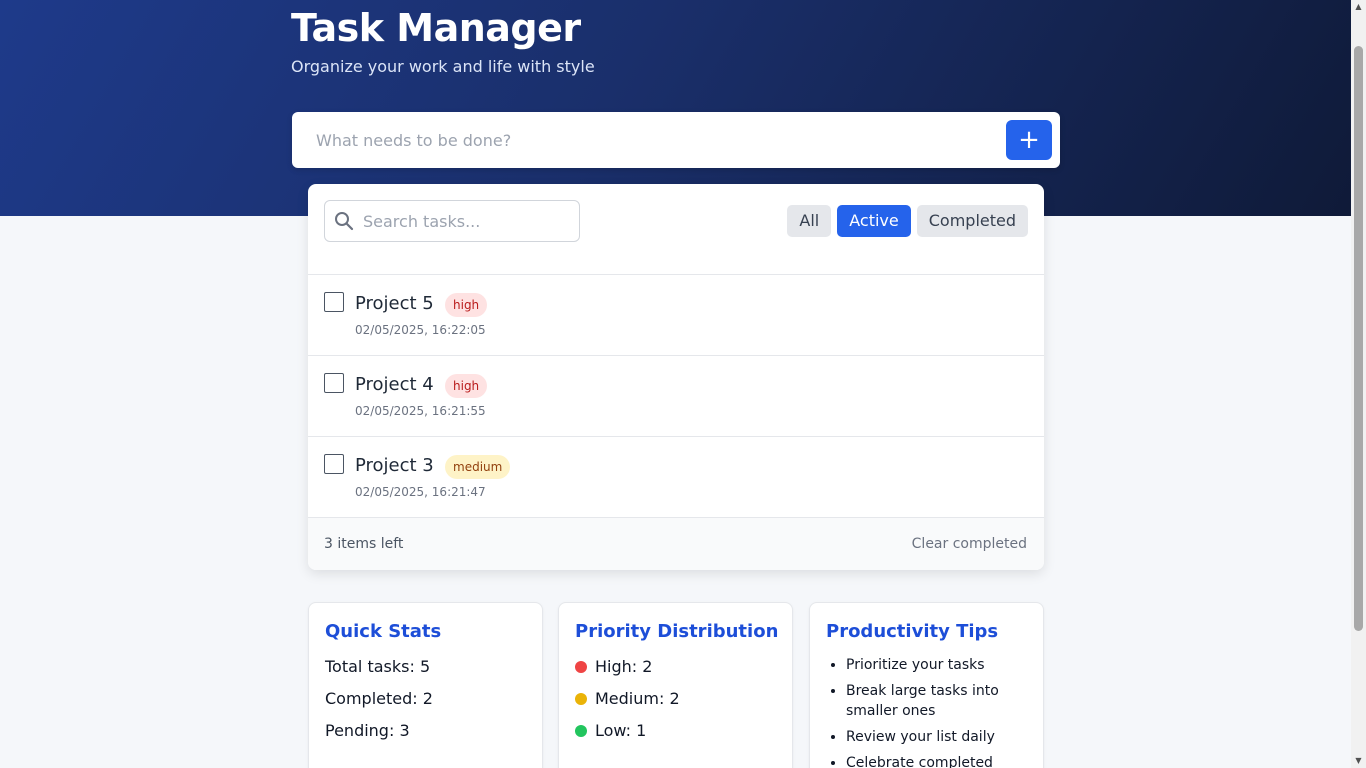 This screenshot has width=1366, height=768. What do you see at coordinates (394, 303) in the screenshot?
I see `task-title: Project 5` at bounding box center [394, 303].